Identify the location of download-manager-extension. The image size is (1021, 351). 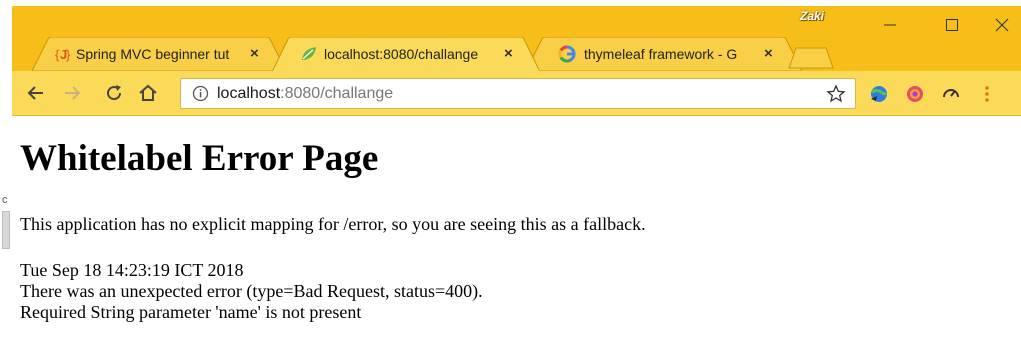
(879, 94).